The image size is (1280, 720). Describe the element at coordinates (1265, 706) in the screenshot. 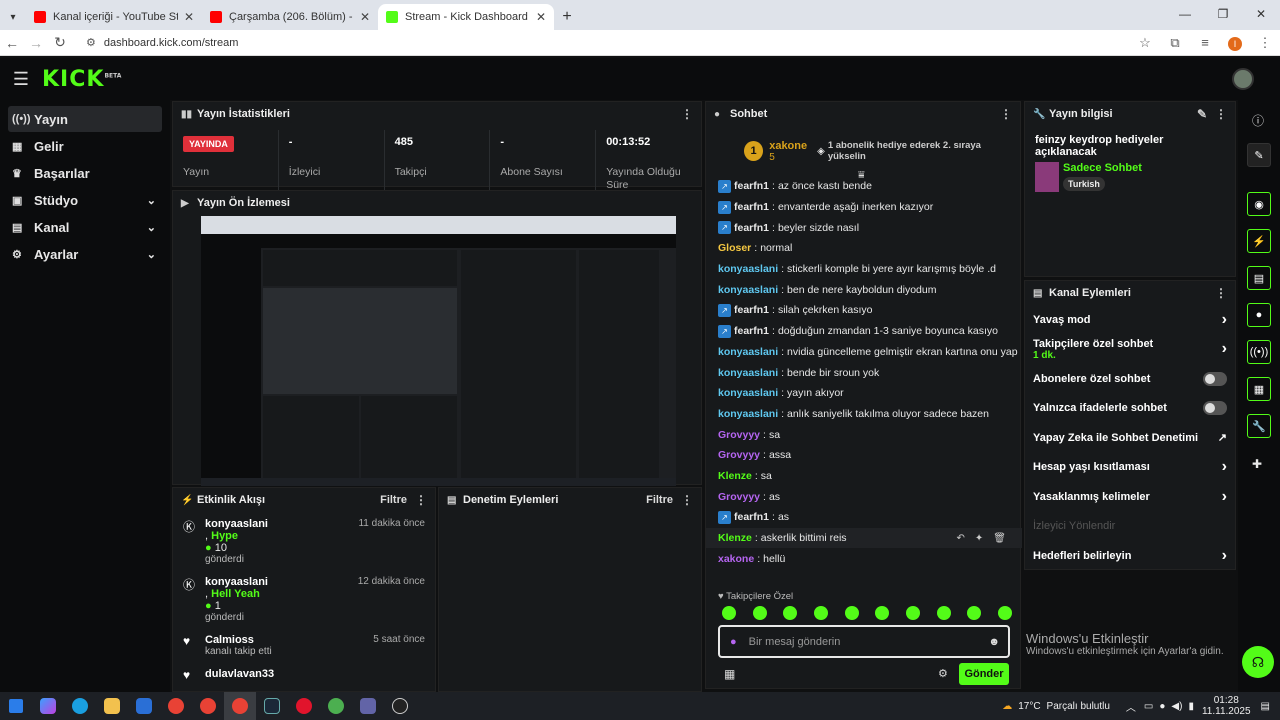

I see `notification-icon: ▤` at that location.